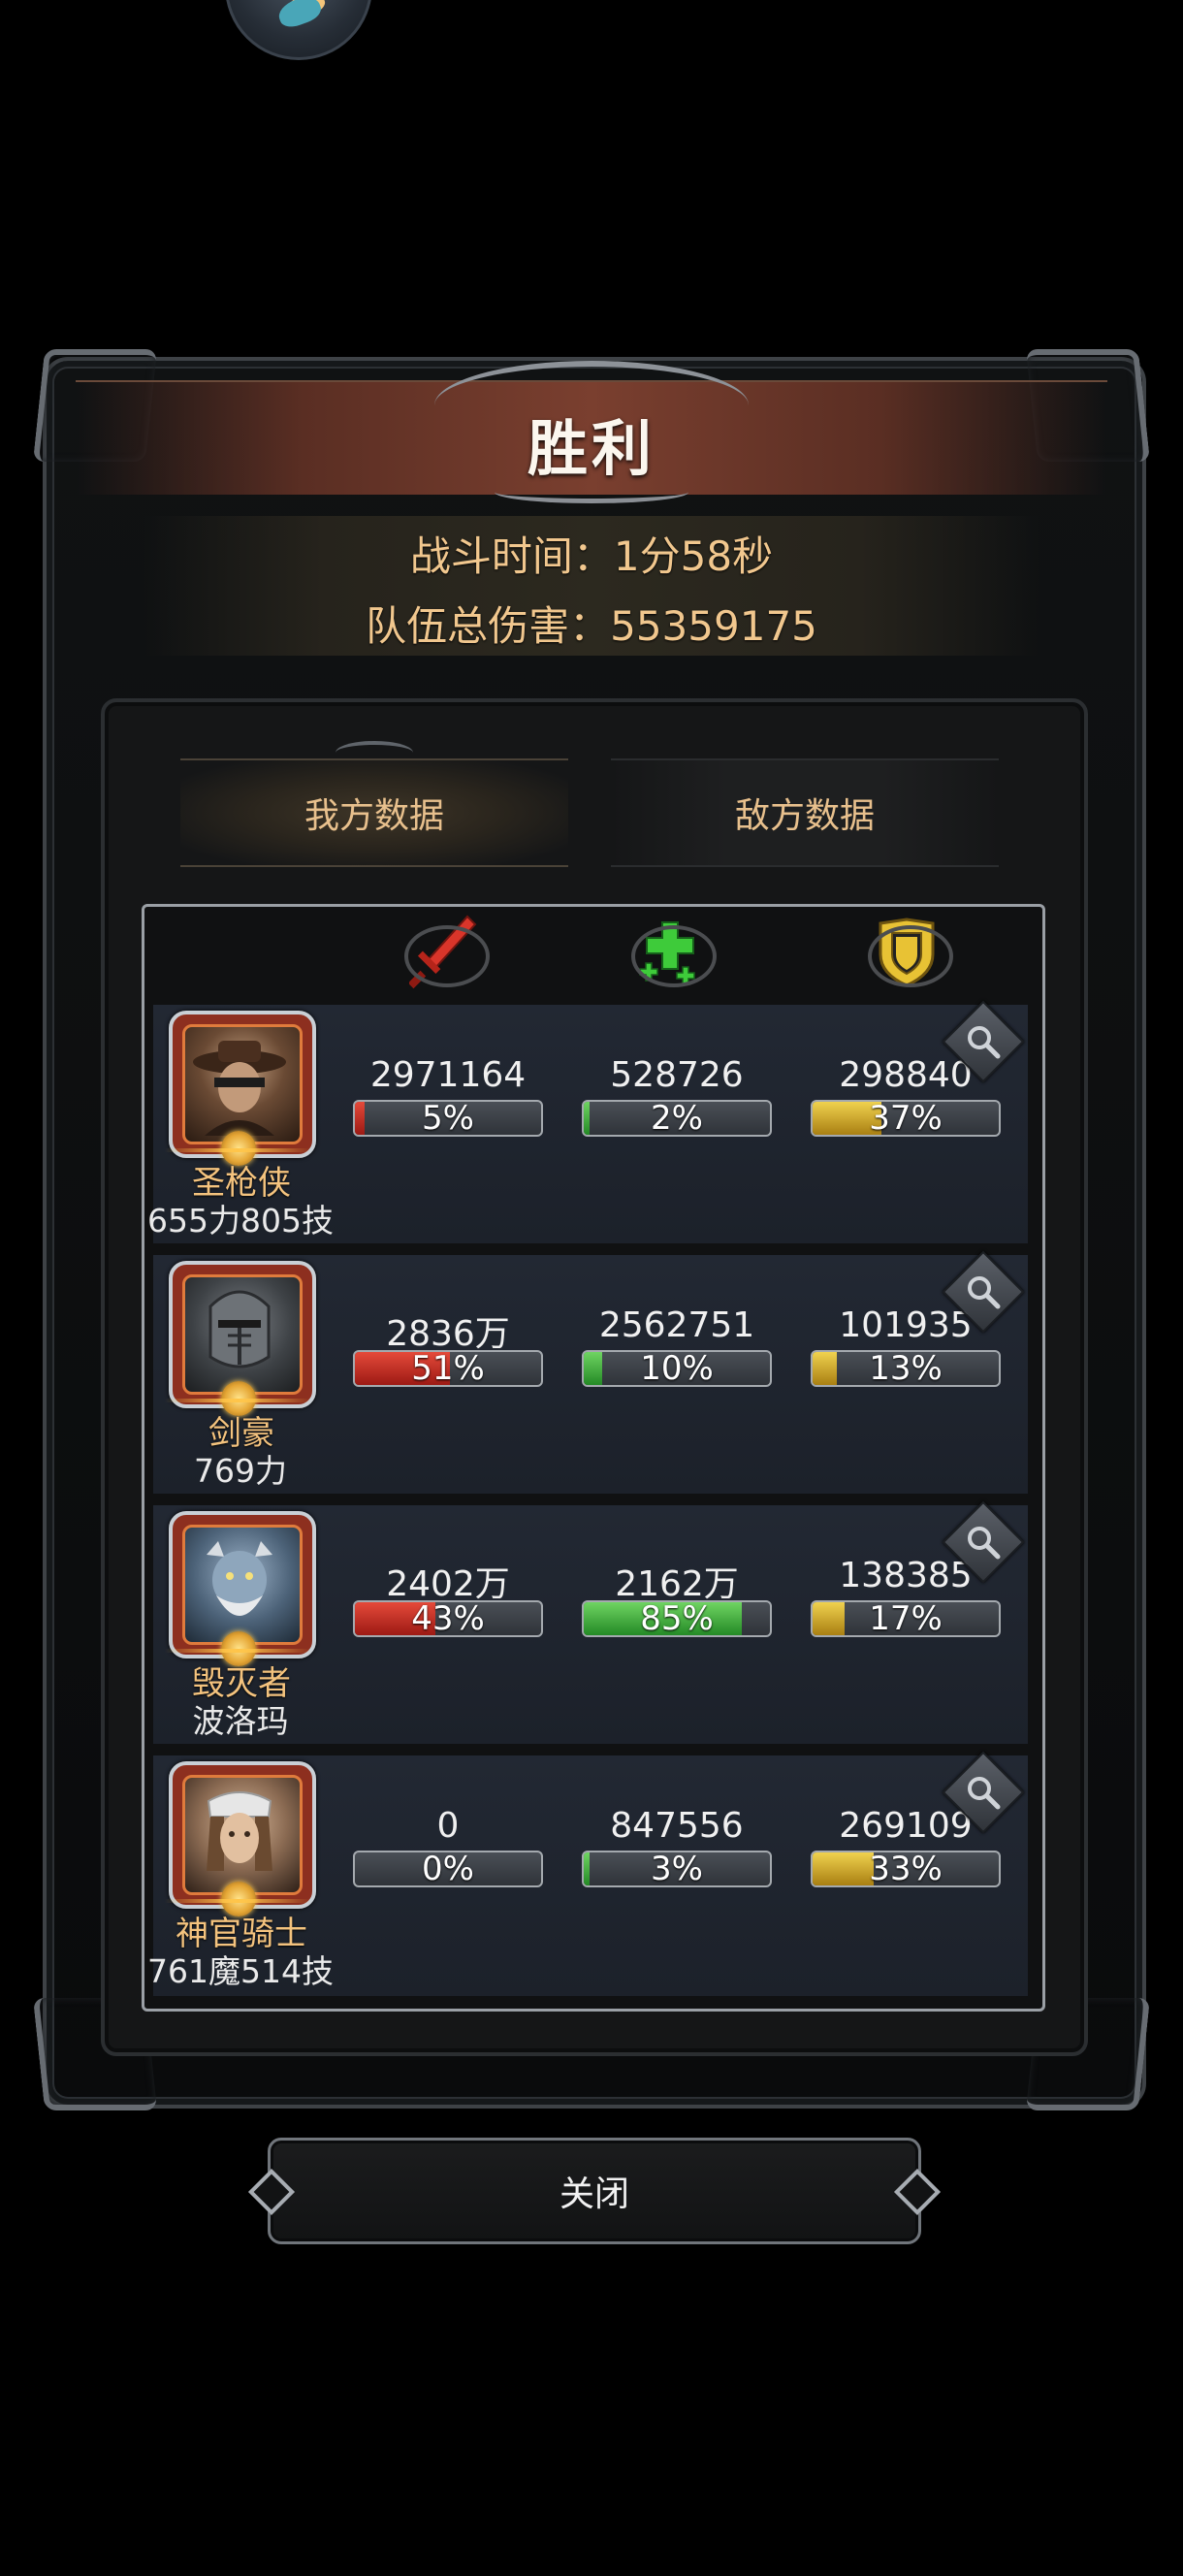  What do you see at coordinates (240, 1471) in the screenshot?
I see `hero-stats: 769力` at bounding box center [240, 1471].